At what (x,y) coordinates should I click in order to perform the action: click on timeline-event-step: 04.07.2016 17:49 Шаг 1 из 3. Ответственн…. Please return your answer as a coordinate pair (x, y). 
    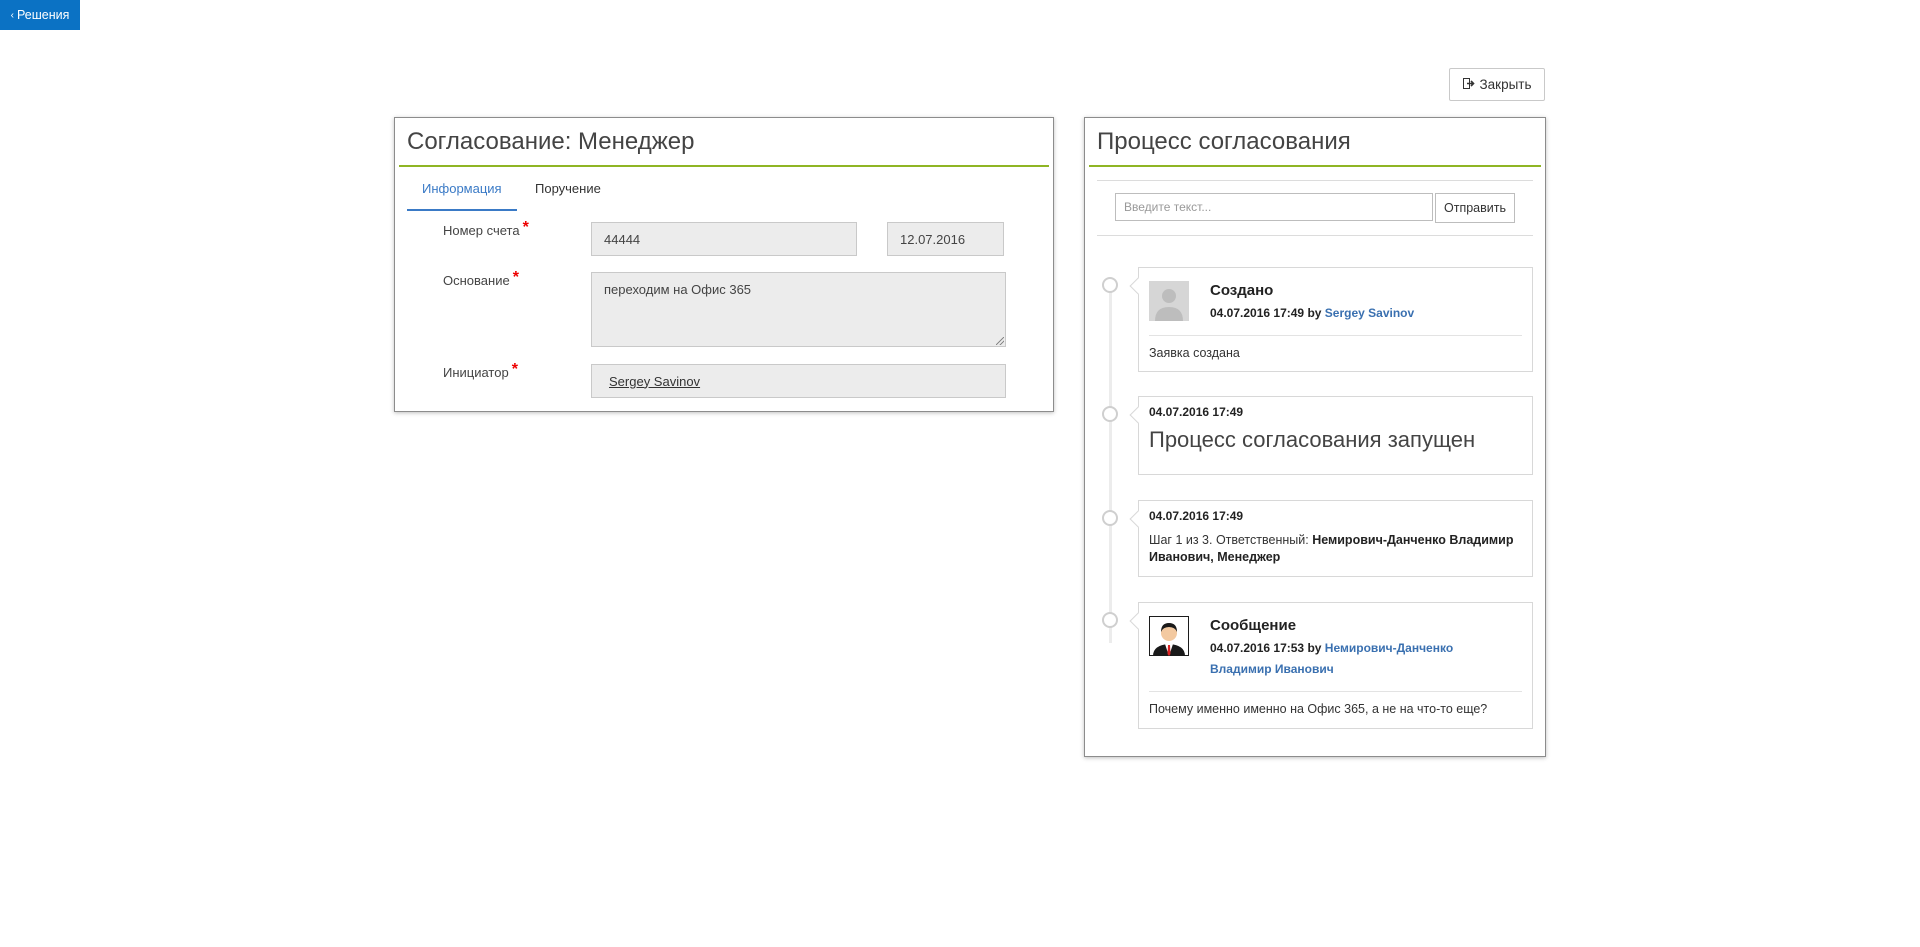
    Looking at the image, I should click on (1335, 538).